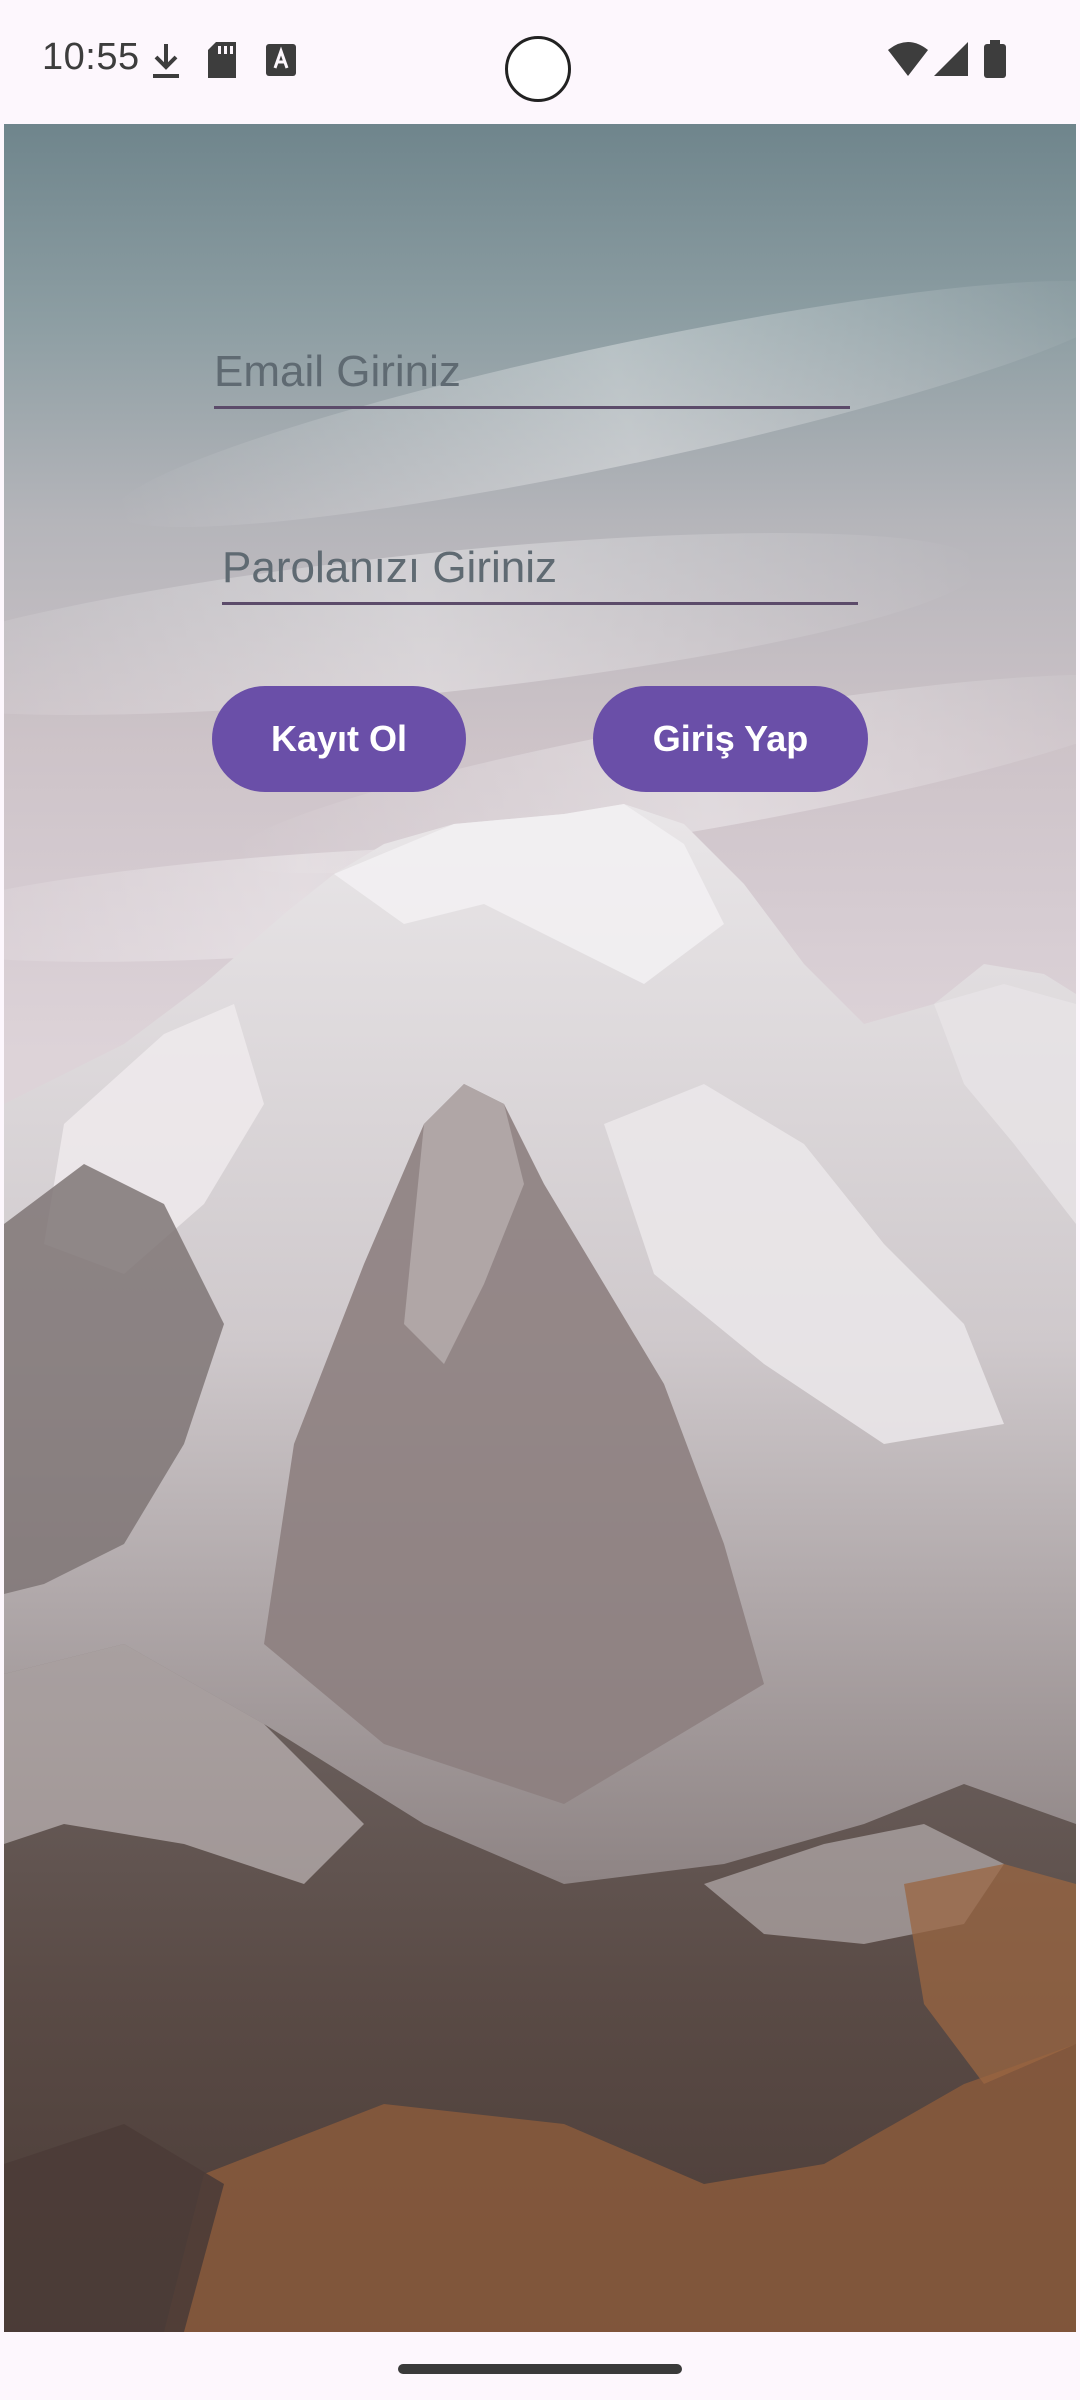 This screenshot has height=2400, width=1080. What do you see at coordinates (951, 59) in the screenshot?
I see `cell-signal-icon` at bounding box center [951, 59].